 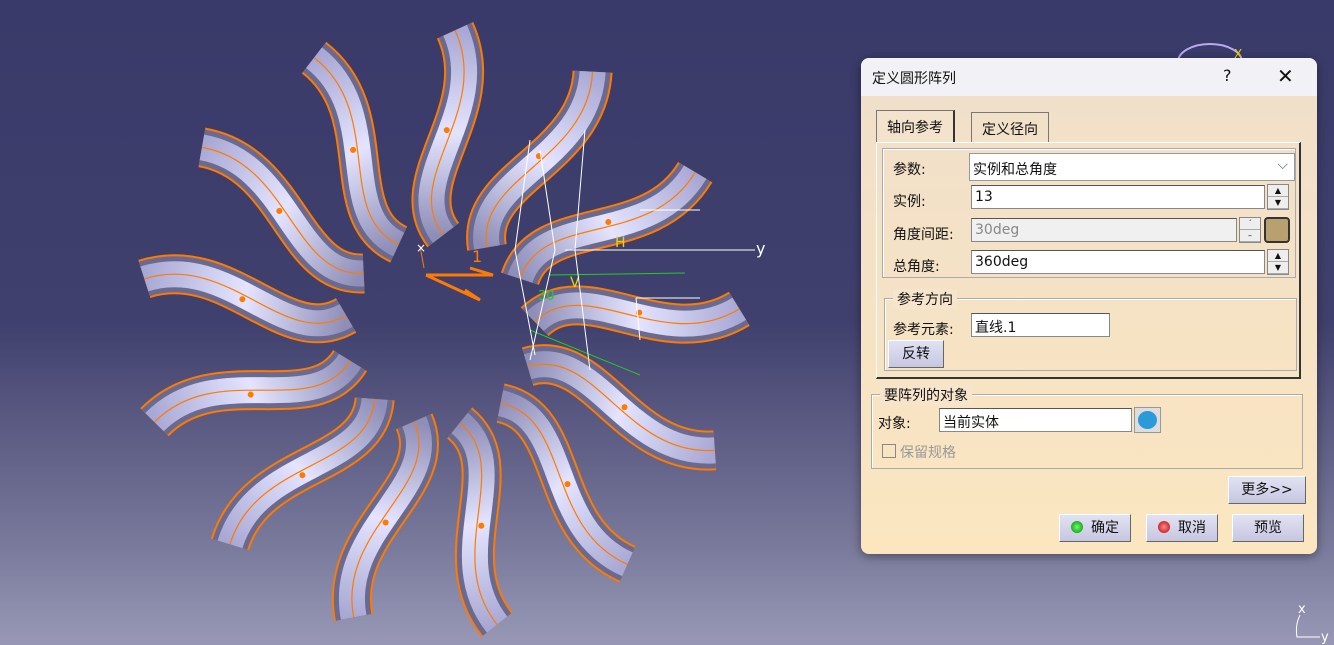 I want to click on offset-label: 1, so click(x=477, y=256).